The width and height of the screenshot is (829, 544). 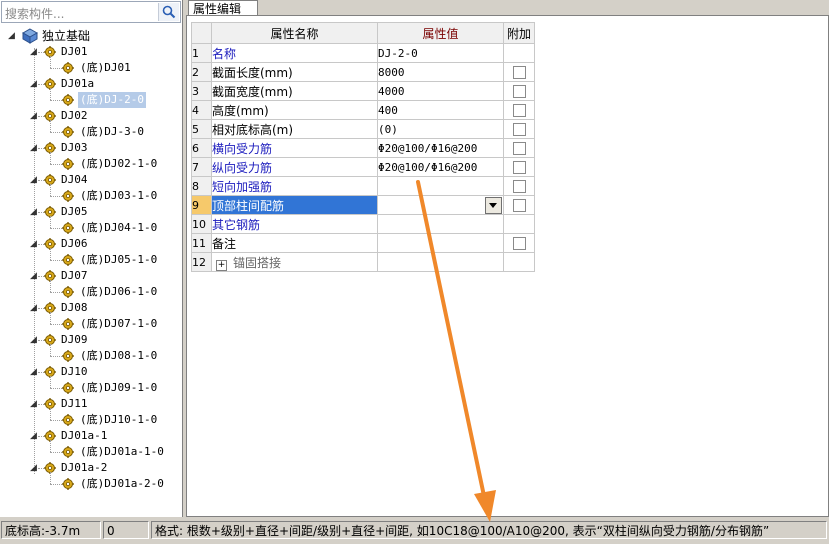 I want to click on tab-property-edit: 属性编辑, so click(x=223, y=8).